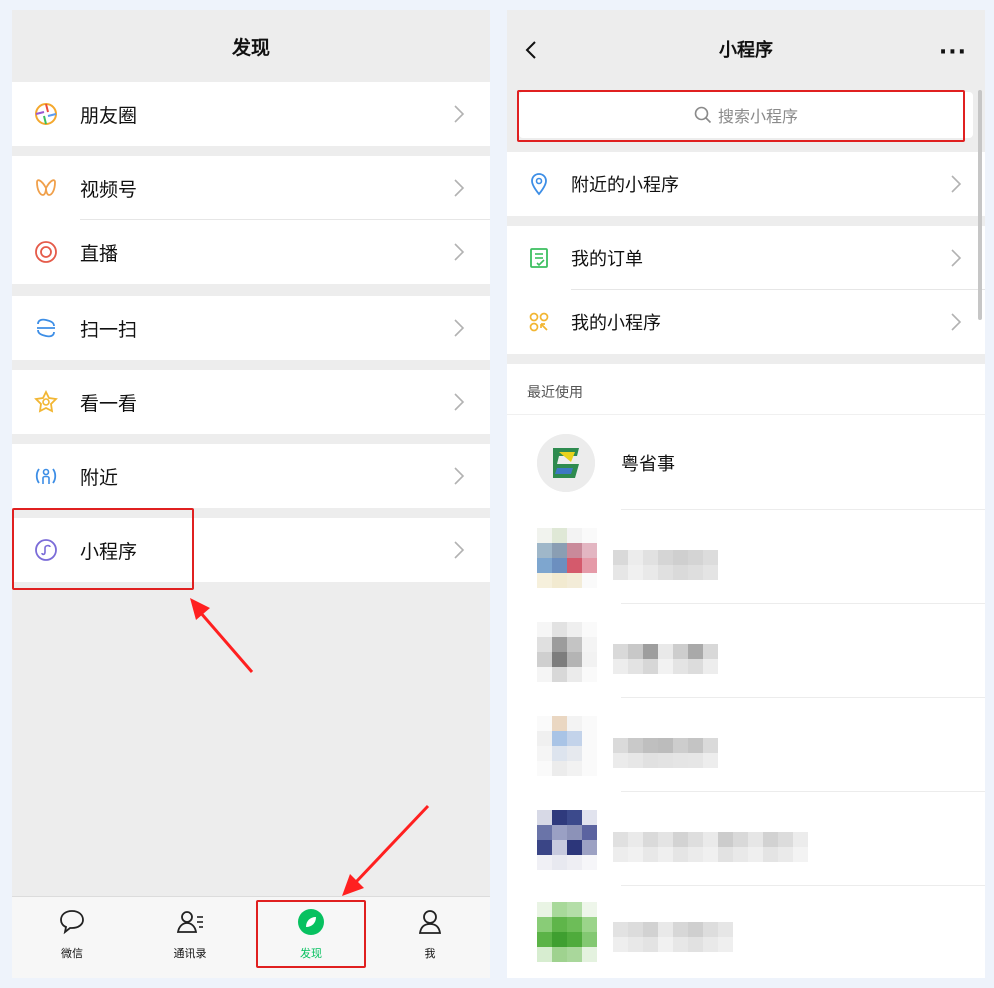  I want to click on page-title: 小程序, so click(746, 50).